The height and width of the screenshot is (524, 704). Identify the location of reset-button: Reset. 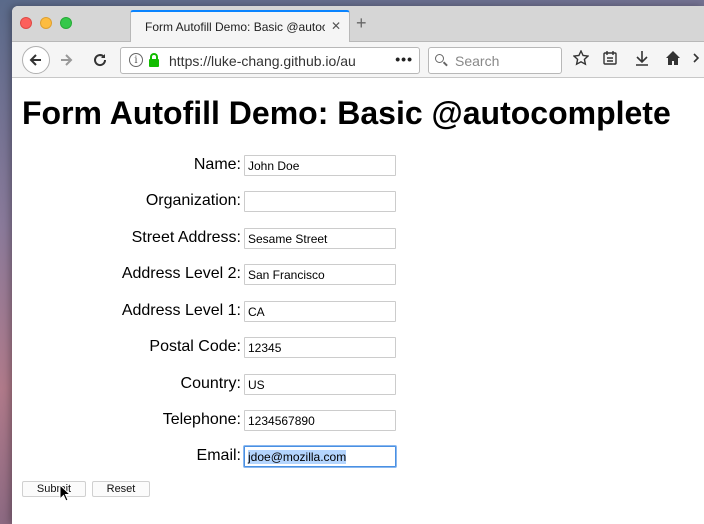
(121, 489).